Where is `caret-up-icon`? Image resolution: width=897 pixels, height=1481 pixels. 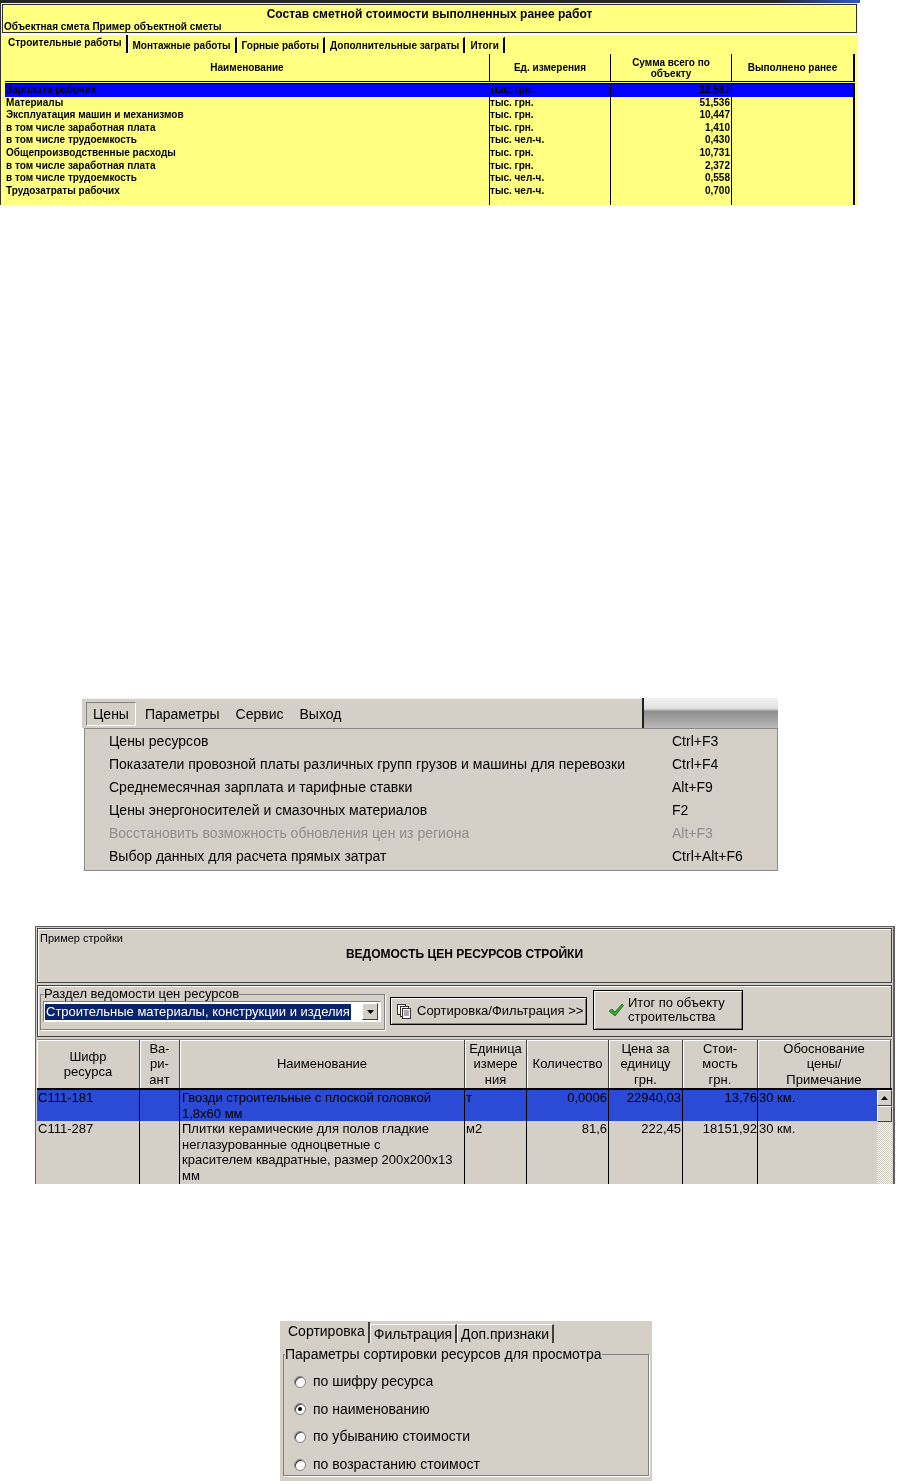
caret-up-icon is located at coordinates (884, 1098).